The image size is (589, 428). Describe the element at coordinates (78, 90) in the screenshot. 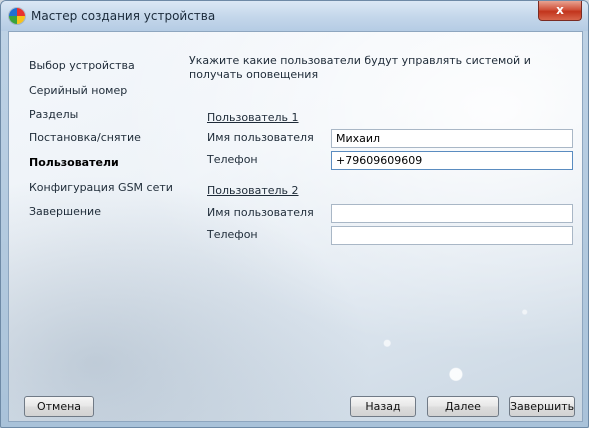

I see `sidebar-item-serial-number: Серийный номер` at that location.